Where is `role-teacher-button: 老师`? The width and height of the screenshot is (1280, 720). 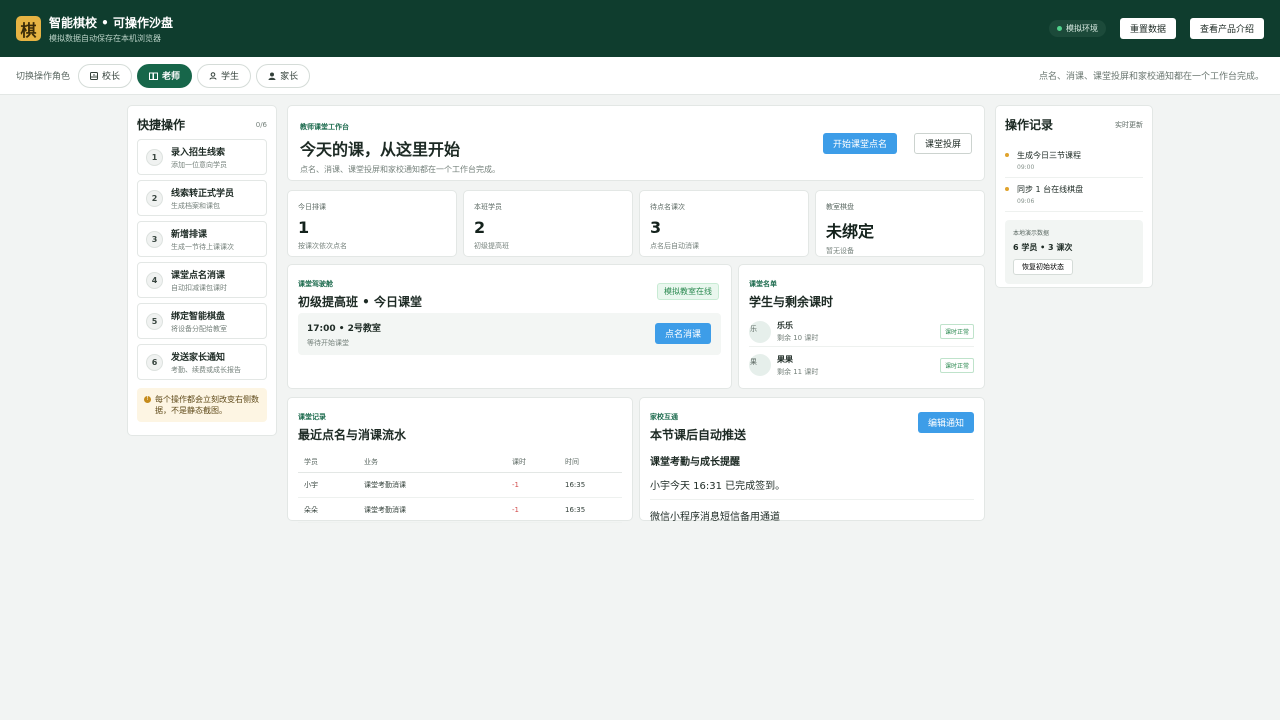
role-teacher-button: 老师 is located at coordinates (165, 75).